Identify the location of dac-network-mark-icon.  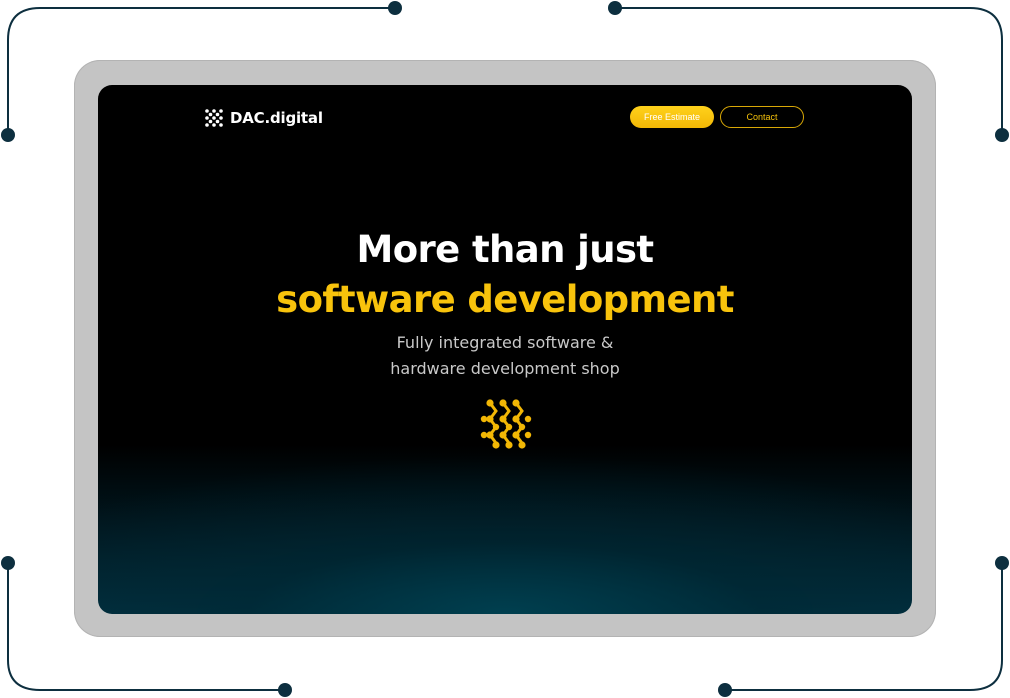
(506, 424).